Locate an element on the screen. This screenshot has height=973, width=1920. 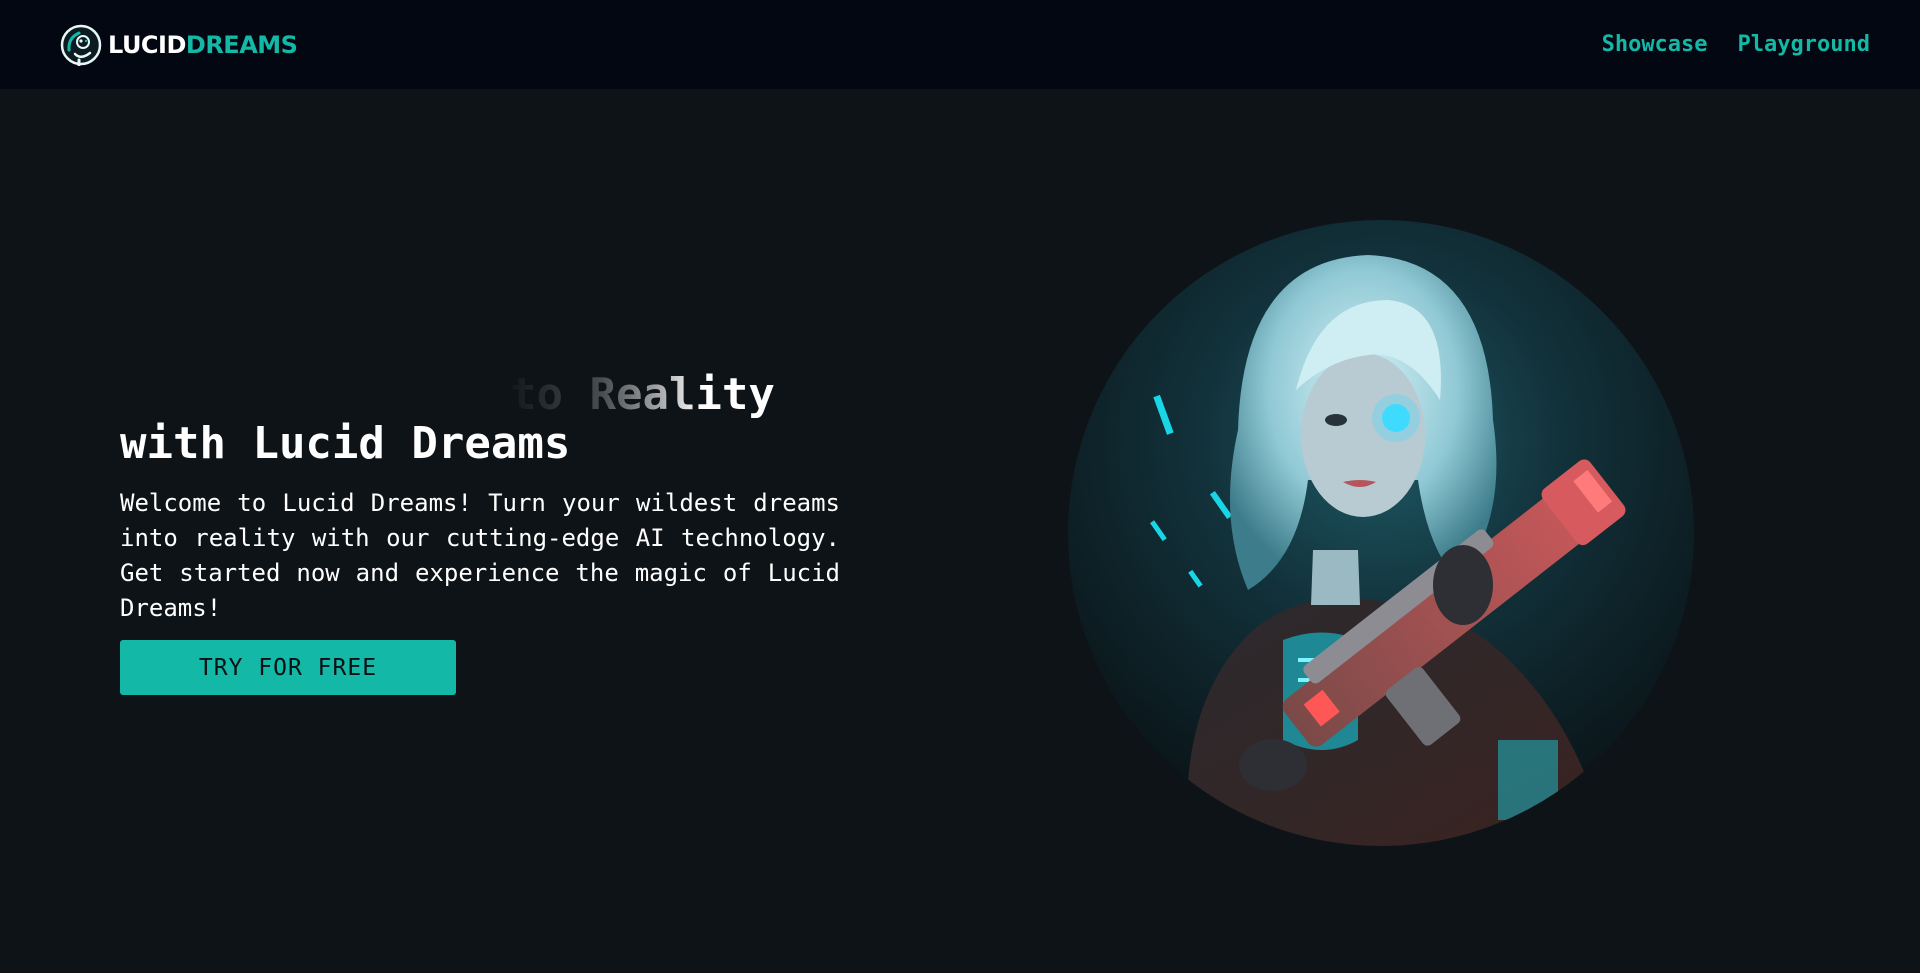
navbar: LUCIDDREAMS Showcase Playground is located at coordinates (960, 44).